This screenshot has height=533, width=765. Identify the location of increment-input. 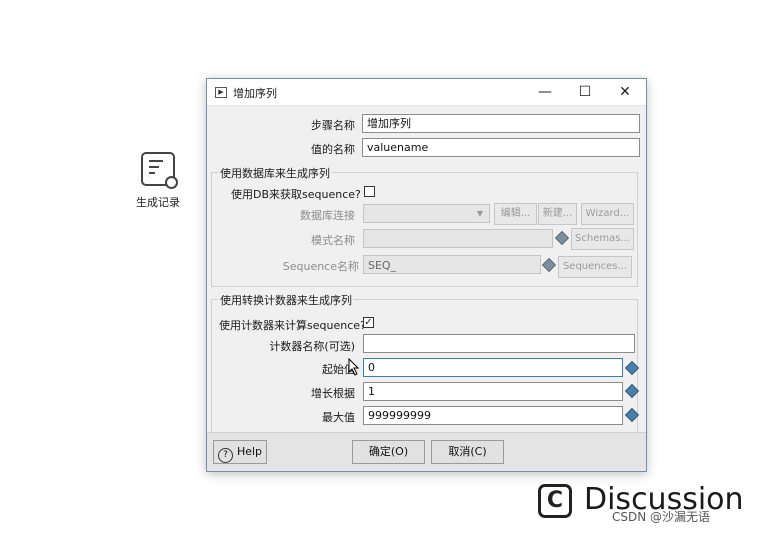
(493, 391).